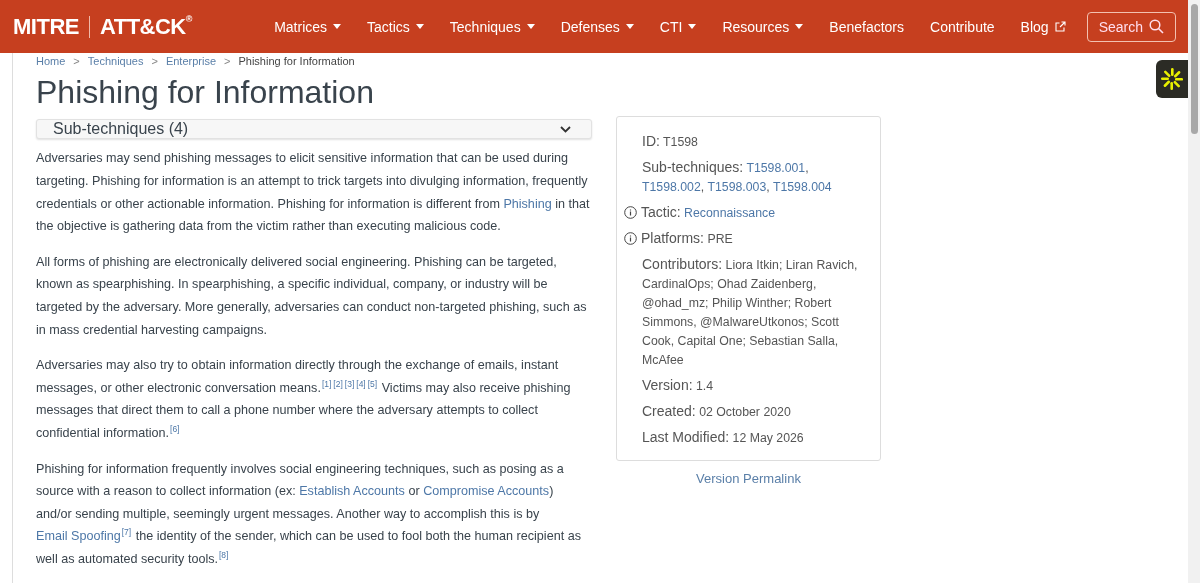  Describe the element at coordinates (349, 383) in the screenshot. I see `citation-link: [3]` at that location.